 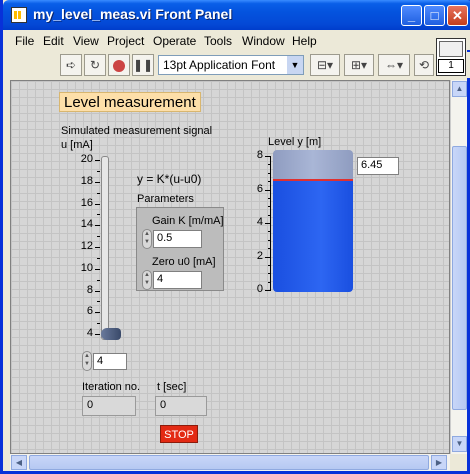 What do you see at coordinates (378, 166) in the screenshot?
I see `tank-digital-display: 6.45` at bounding box center [378, 166].